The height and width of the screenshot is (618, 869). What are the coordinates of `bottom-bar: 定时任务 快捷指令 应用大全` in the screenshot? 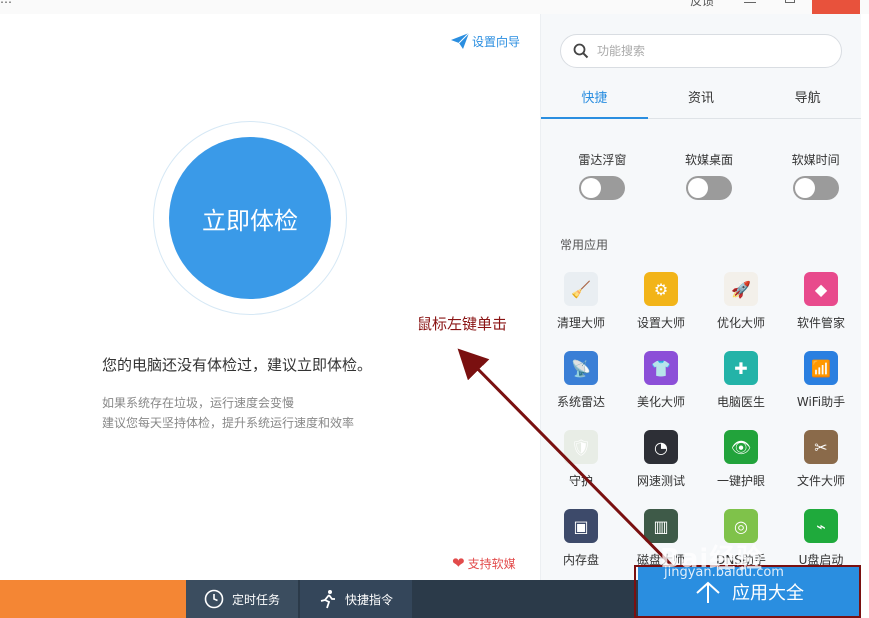 It's located at (430, 592).